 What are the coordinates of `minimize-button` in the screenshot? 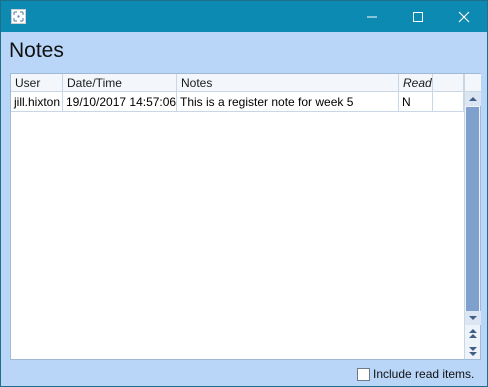 It's located at (372, 16).